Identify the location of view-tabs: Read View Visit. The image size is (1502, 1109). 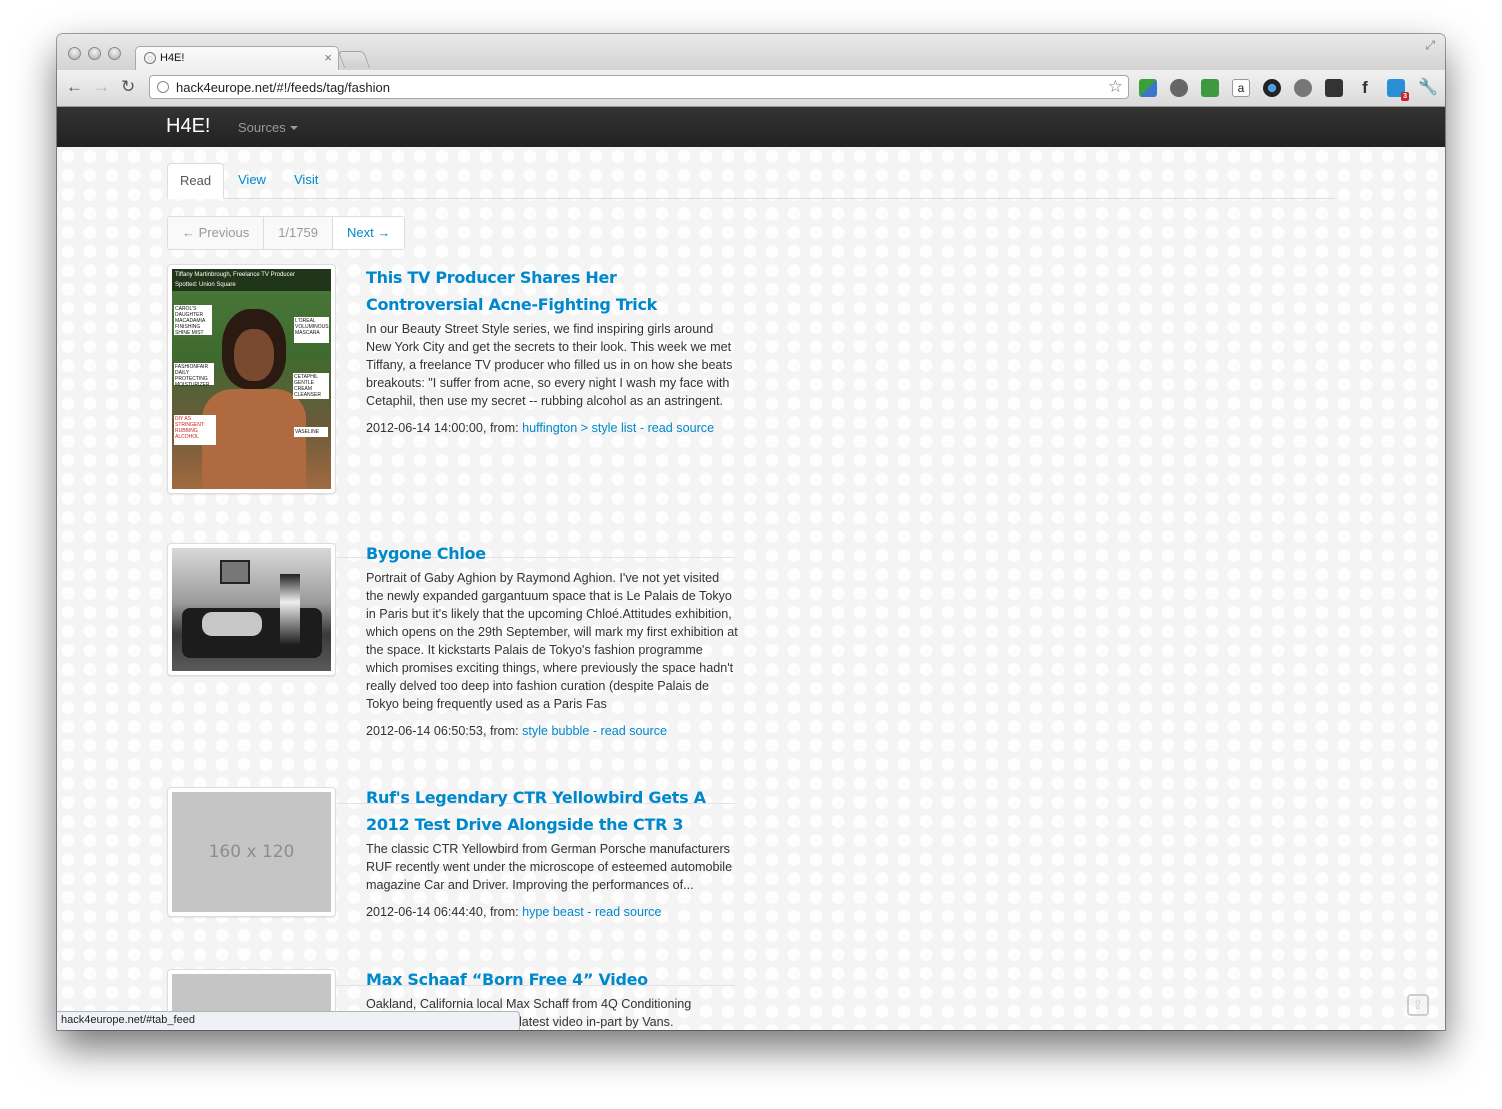
(751, 181).